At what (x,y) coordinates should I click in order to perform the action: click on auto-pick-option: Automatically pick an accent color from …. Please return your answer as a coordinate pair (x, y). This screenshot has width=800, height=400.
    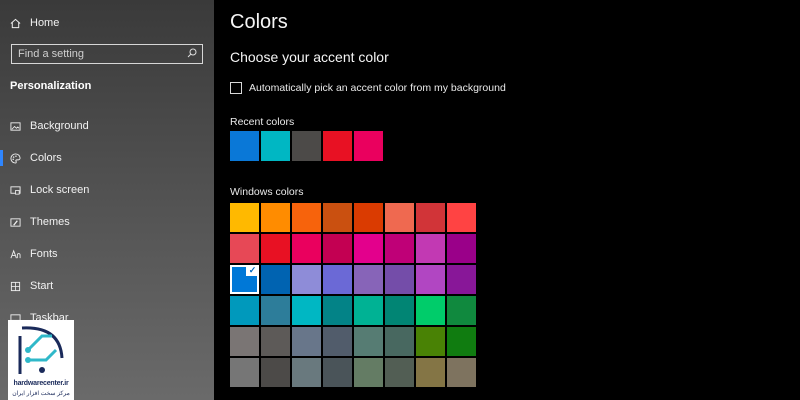
    Looking at the image, I should click on (368, 88).